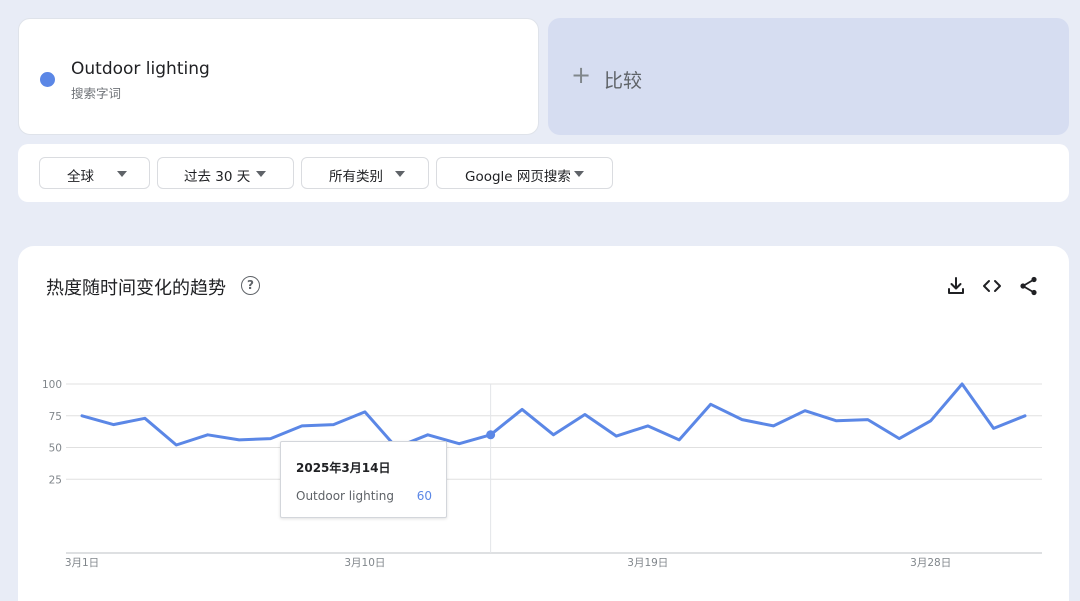  I want to click on search-term-name: Outdoor lighting, so click(140, 69).